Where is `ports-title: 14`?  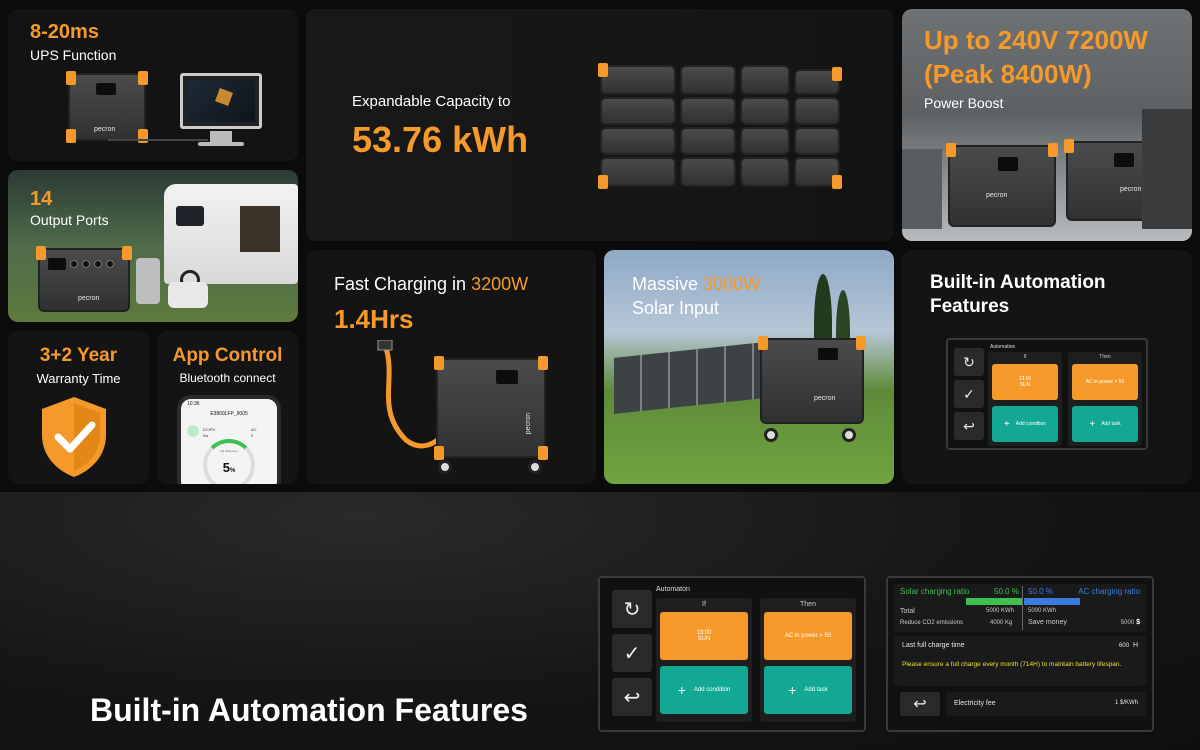
ports-title: 14 is located at coordinates (41, 199).